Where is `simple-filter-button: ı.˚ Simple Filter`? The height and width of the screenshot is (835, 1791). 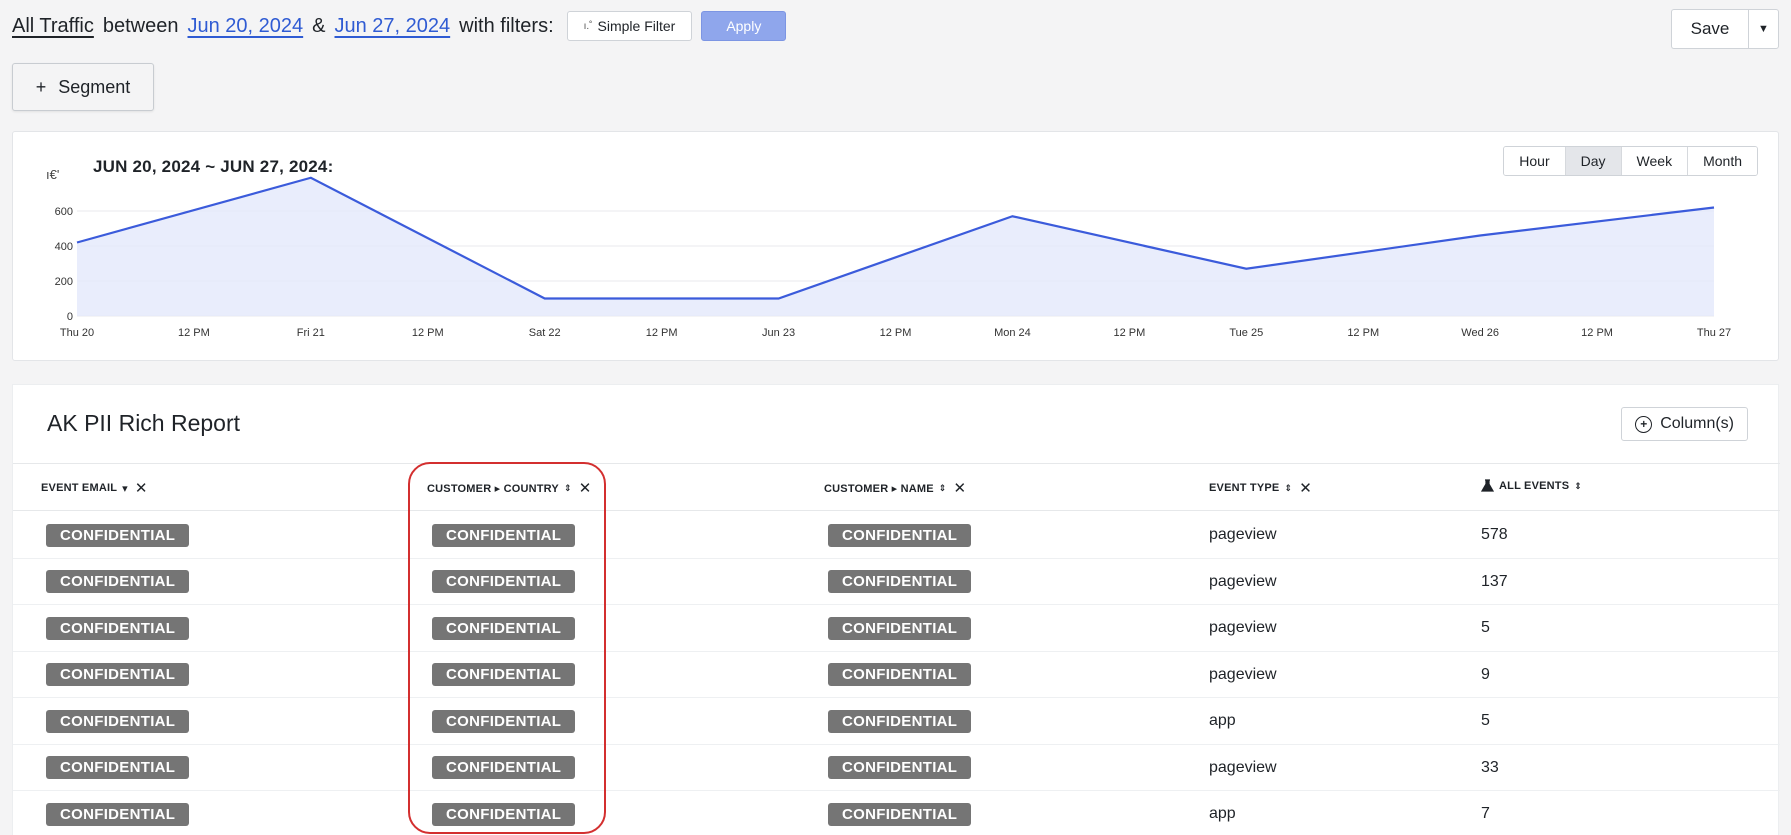
simple-filter-button: ı.˚ Simple Filter is located at coordinates (629, 26).